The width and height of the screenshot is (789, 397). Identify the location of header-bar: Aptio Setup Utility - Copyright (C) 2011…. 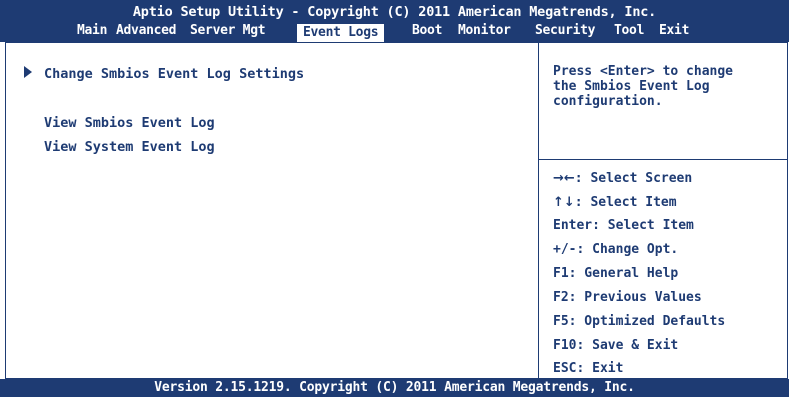
(394, 21).